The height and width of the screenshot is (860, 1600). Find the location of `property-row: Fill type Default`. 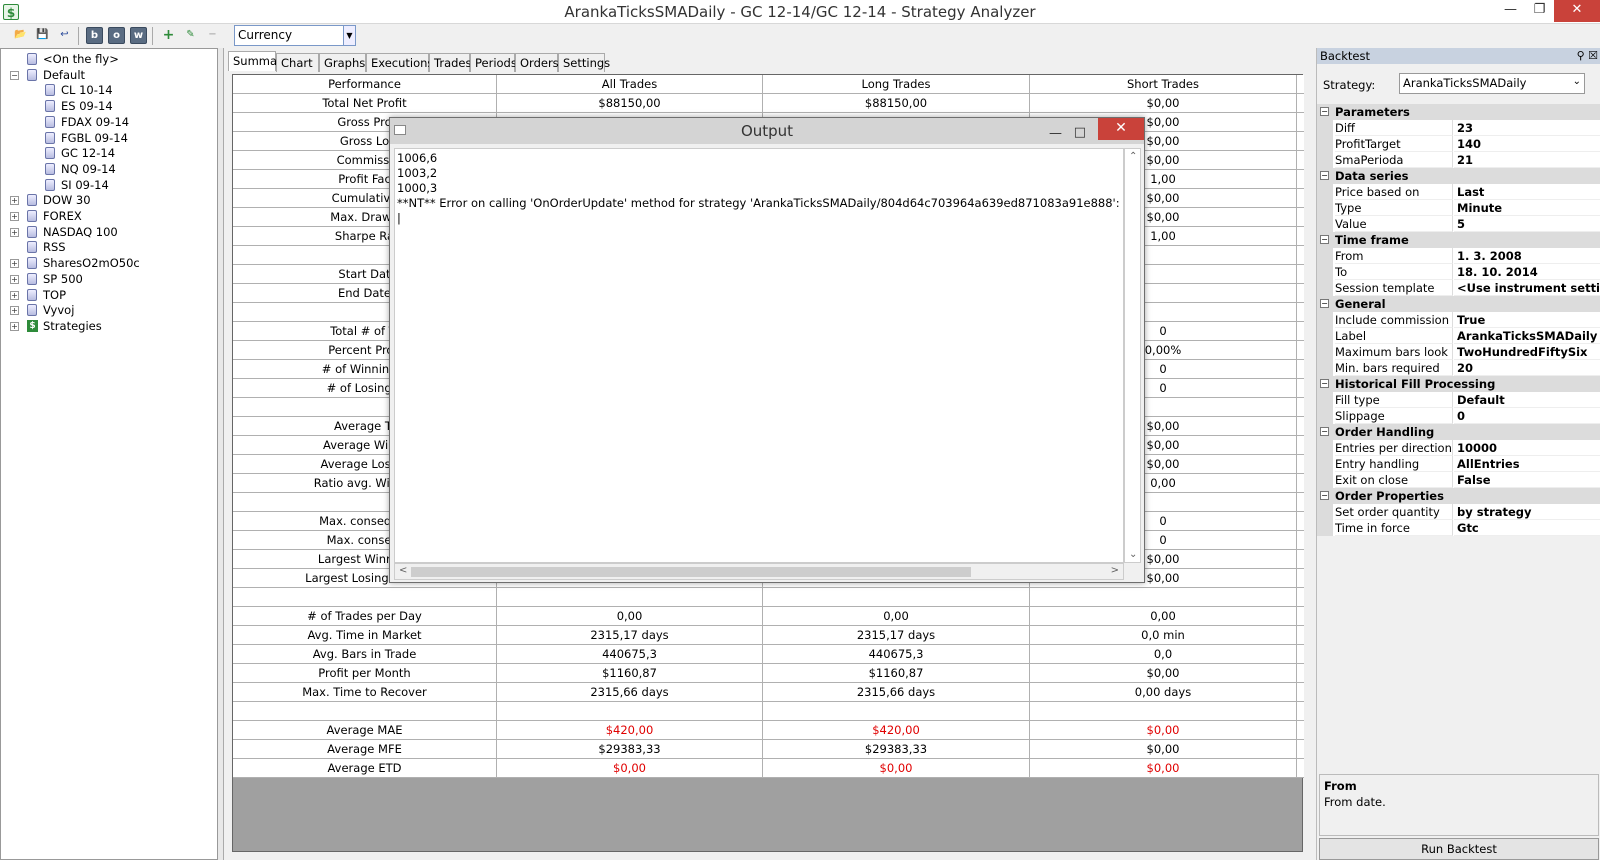

property-row: Fill type Default is located at coordinates (1458, 400).